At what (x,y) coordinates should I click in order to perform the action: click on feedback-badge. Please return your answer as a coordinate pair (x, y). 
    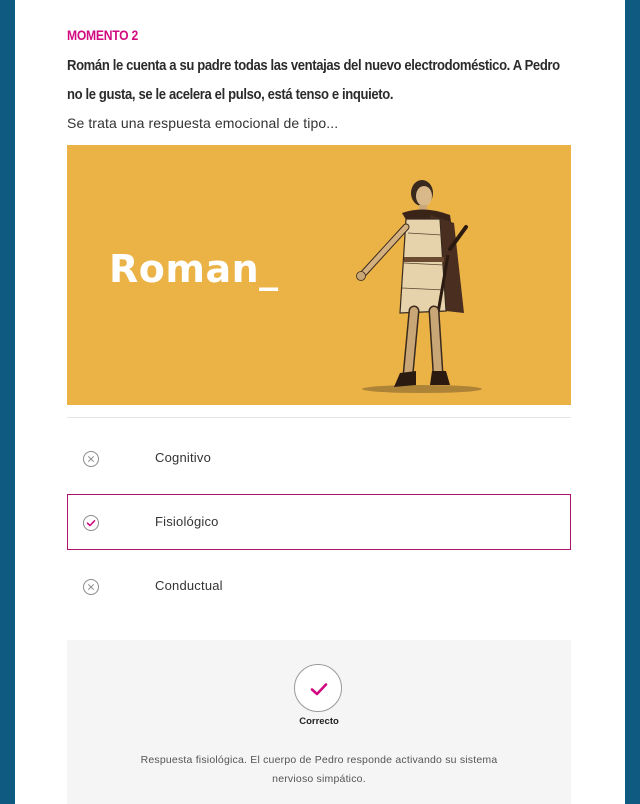
    Looking at the image, I should click on (318, 688).